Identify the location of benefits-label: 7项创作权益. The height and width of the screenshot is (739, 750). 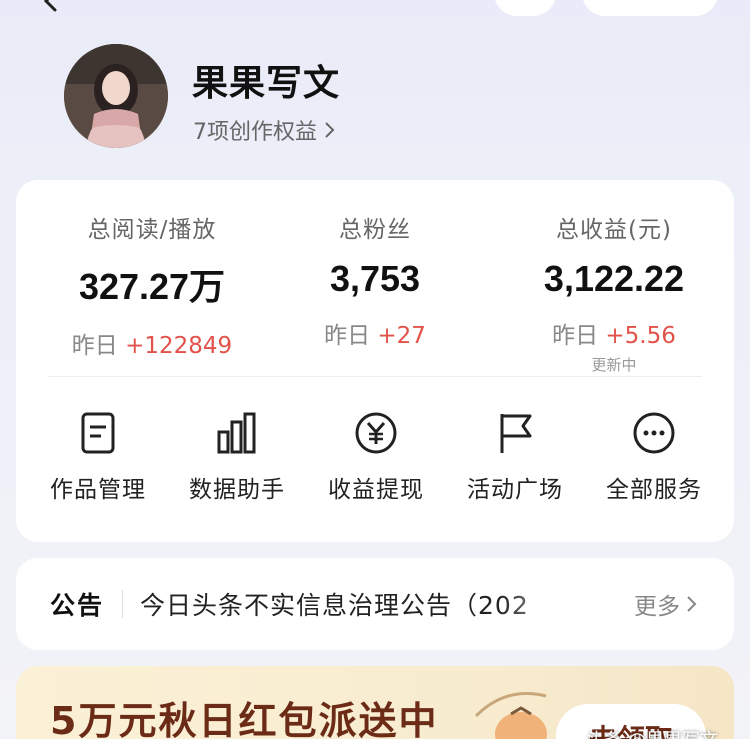
(255, 132).